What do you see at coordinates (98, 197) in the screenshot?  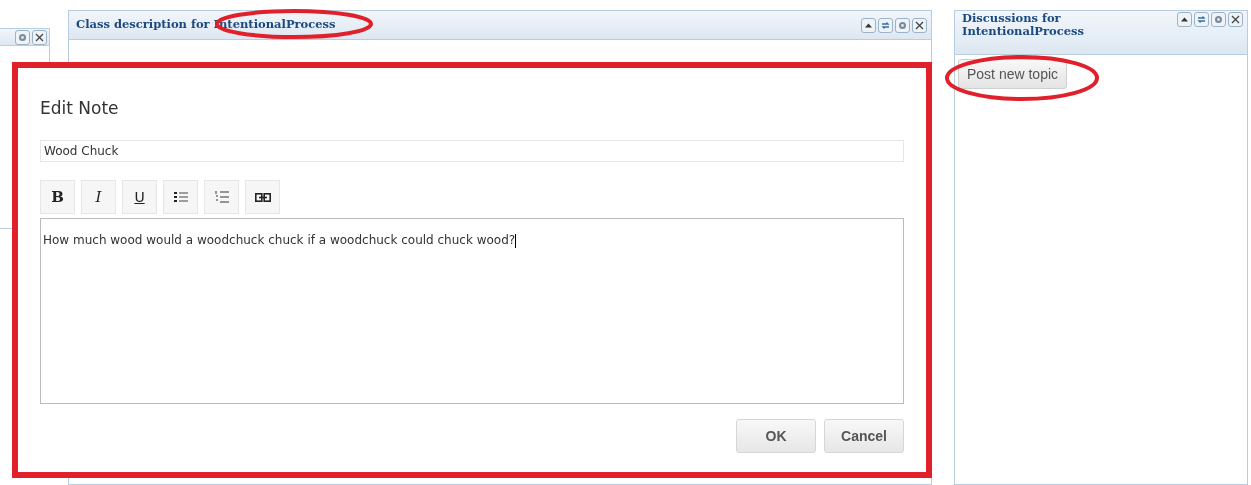 I see `italic-button: I` at bounding box center [98, 197].